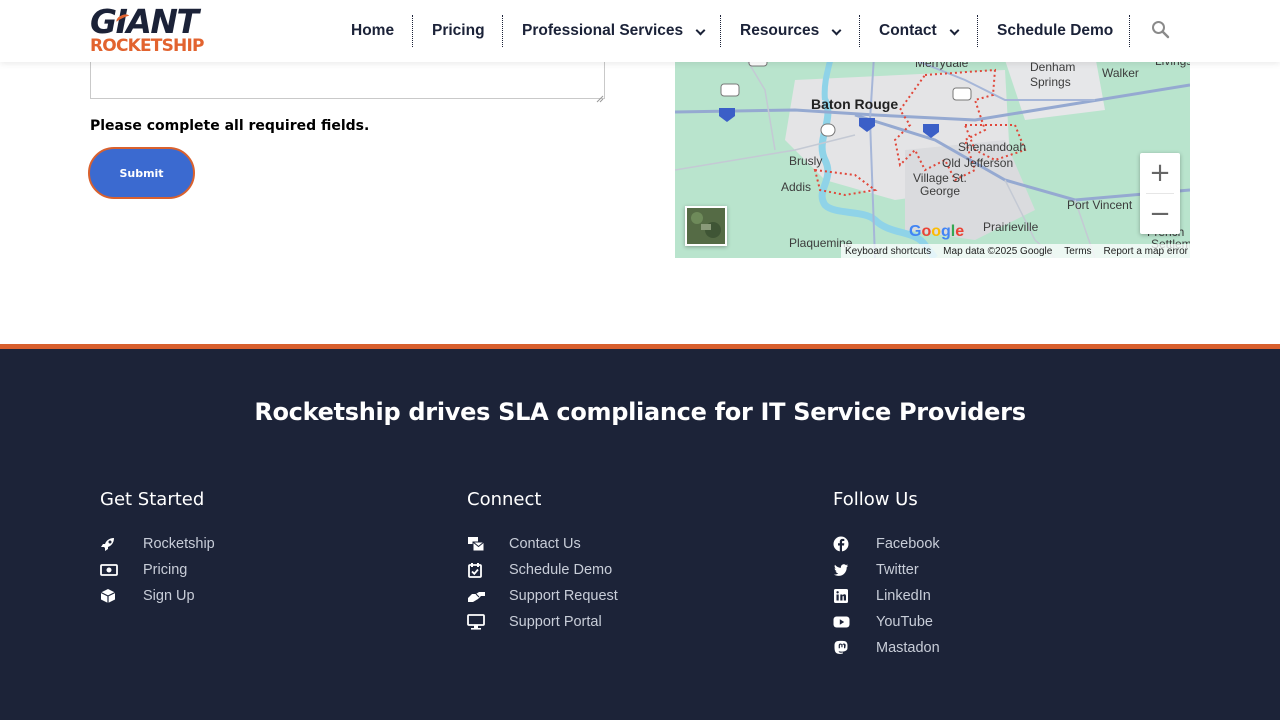 The height and width of the screenshot is (720, 1280). I want to click on footer-link-support-portal: Support Portal, so click(555, 622).